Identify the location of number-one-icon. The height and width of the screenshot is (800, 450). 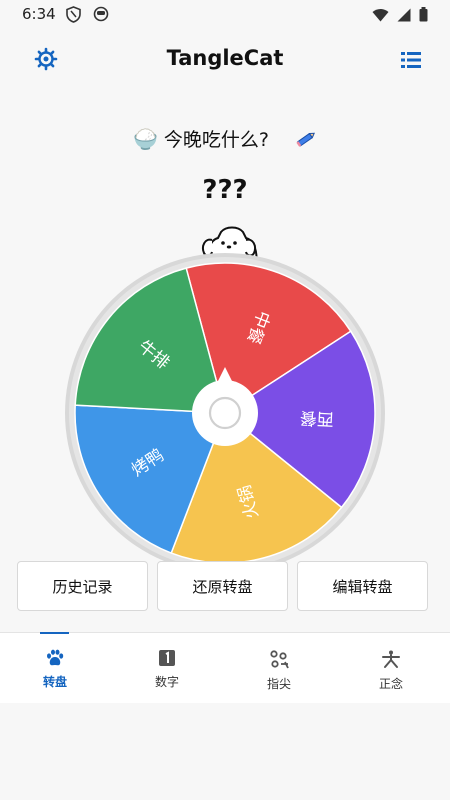
(167, 658).